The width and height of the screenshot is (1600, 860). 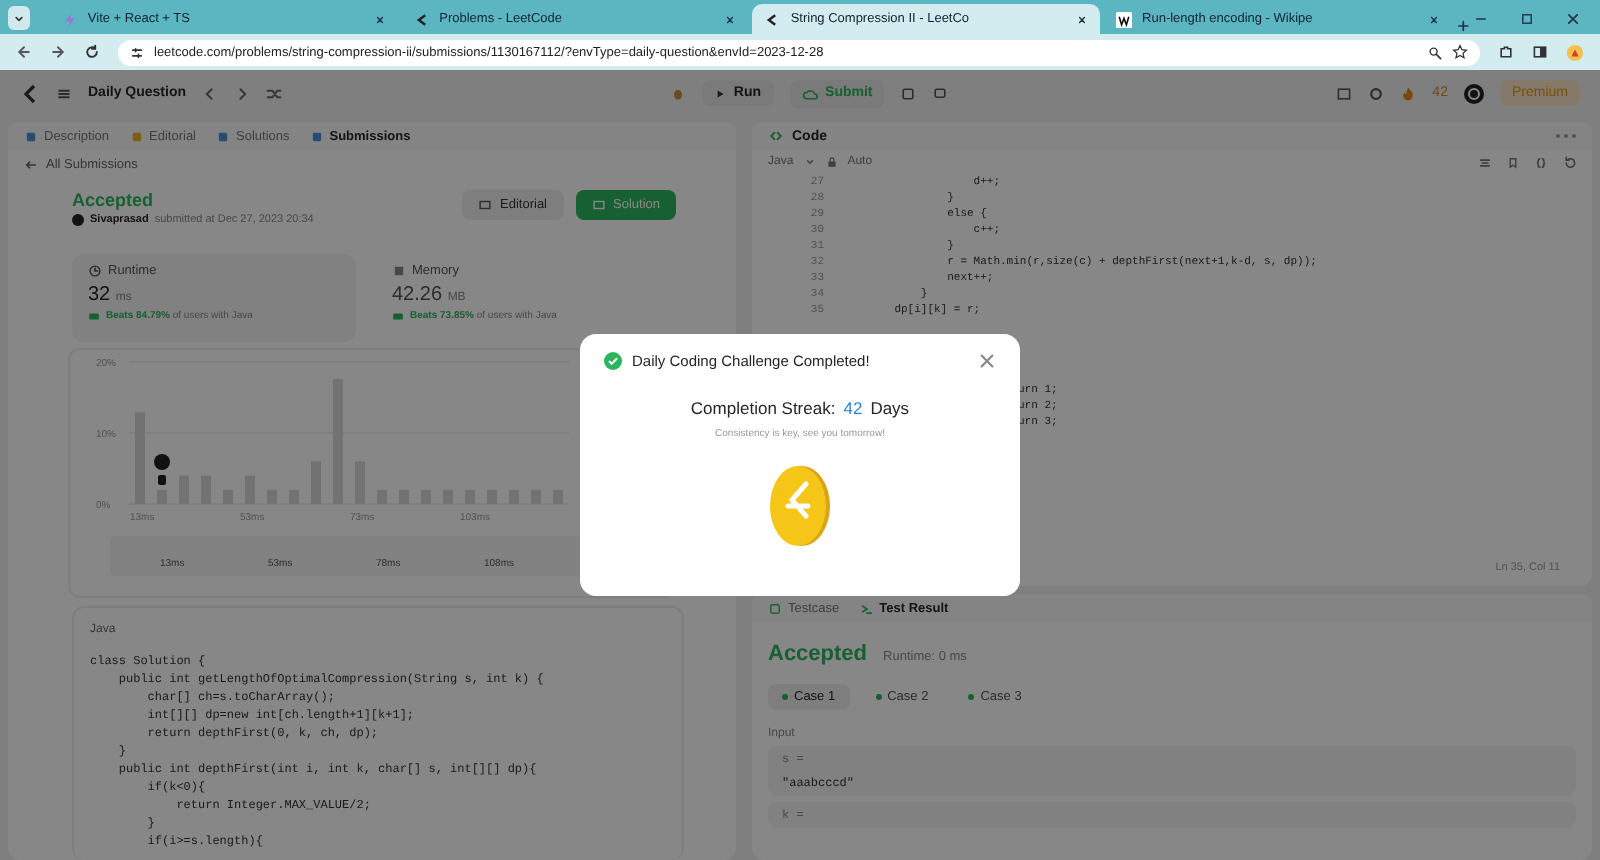 What do you see at coordinates (763, 408) in the screenshot?
I see `streak-label: Completion Streak:` at bounding box center [763, 408].